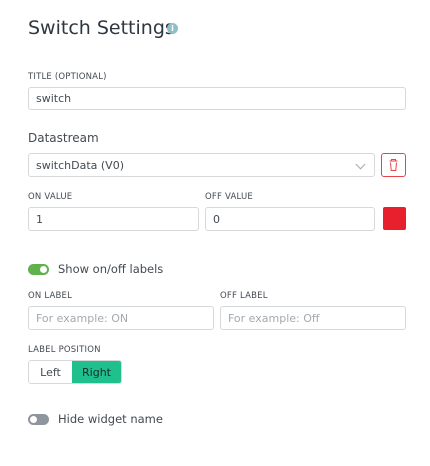  I want to click on datastream-value: switchData (V0), so click(80, 165).